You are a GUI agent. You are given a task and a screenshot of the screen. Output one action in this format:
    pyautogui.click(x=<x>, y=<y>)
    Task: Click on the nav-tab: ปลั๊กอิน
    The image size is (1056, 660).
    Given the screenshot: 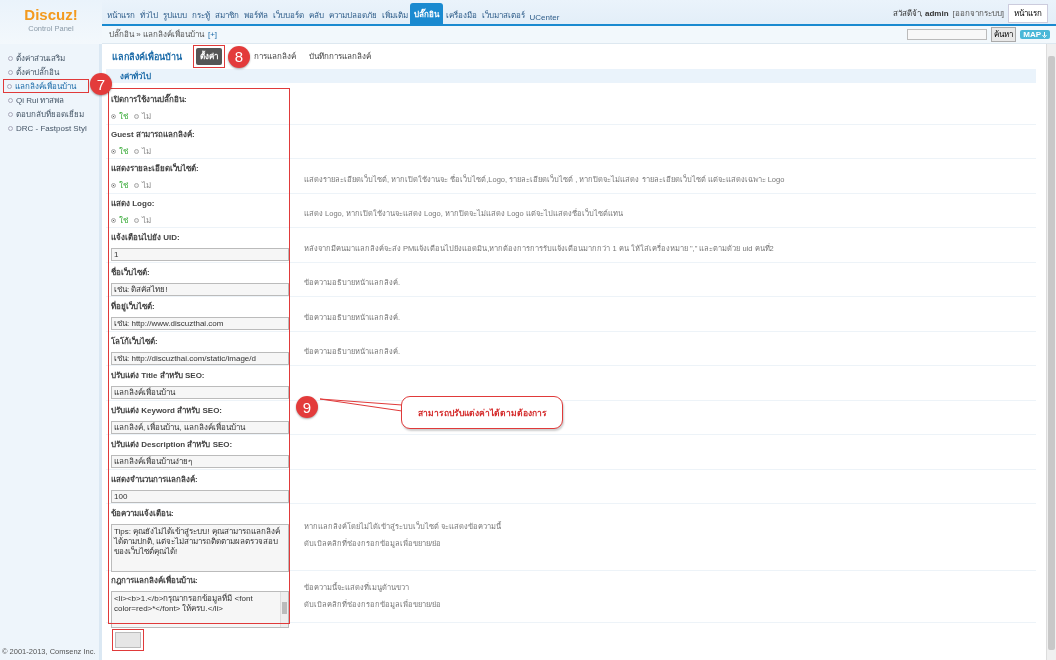 What is the action you would take?
    pyautogui.click(x=426, y=13)
    